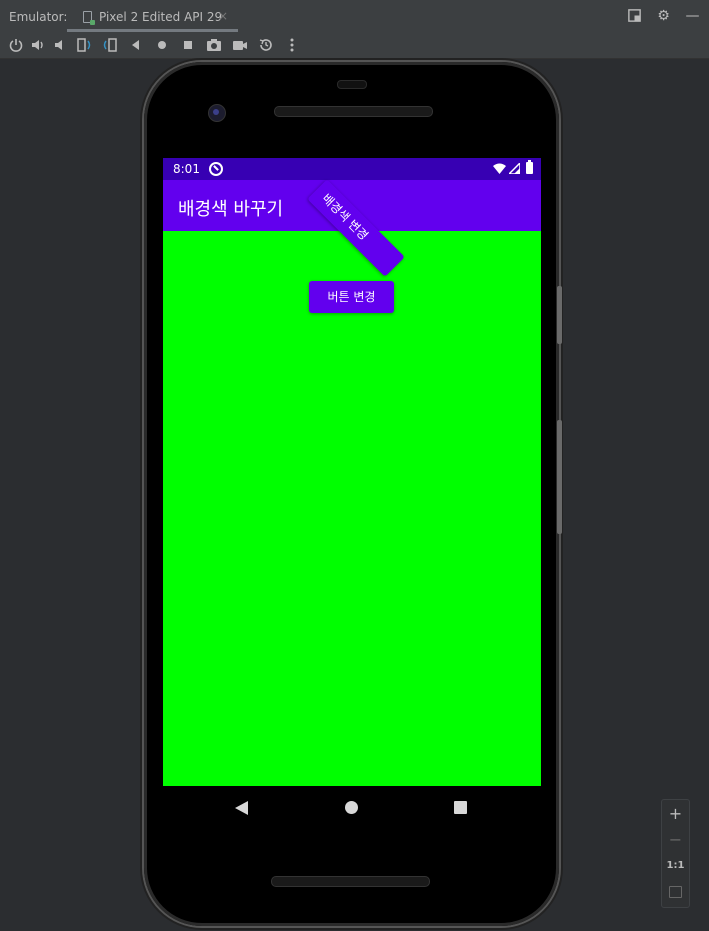 This screenshot has width=709, height=931. I want to click on zoom-in-button: +, so click(675, 813).